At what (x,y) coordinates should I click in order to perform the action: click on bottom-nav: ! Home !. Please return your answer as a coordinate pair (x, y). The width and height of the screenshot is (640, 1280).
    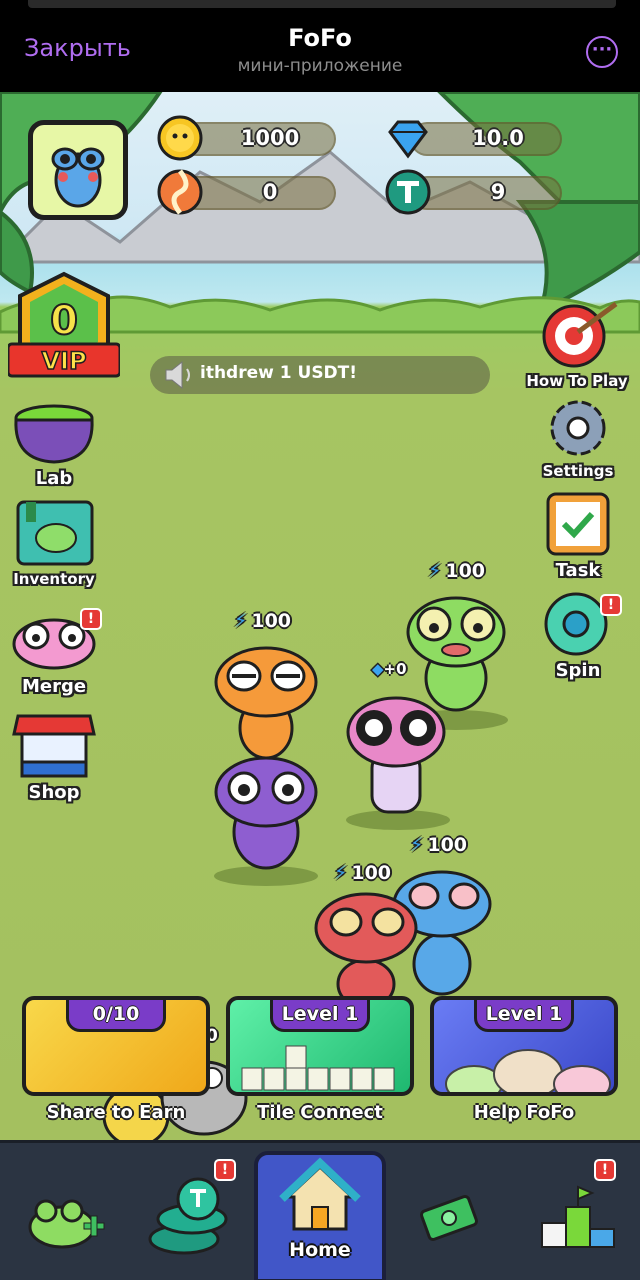
    Looking at the image, I should click on (320, 1210).